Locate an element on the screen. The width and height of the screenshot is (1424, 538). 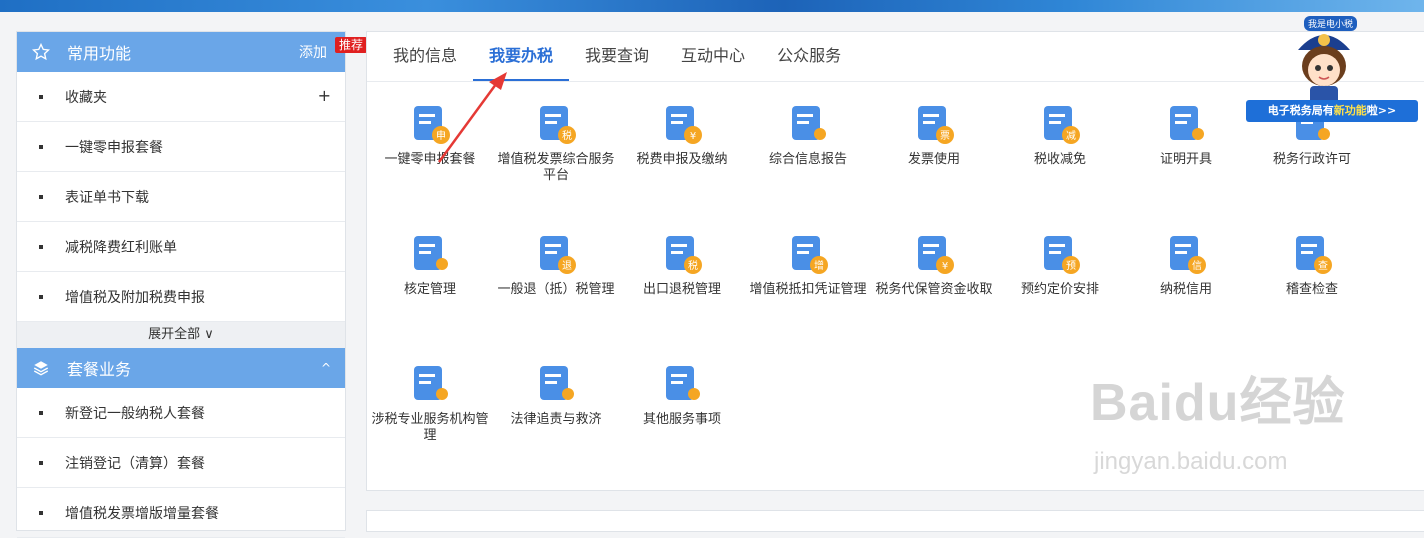
sidebar-item-label: 新登记一般纳税人套餐 is located at coordinates (135, 413).